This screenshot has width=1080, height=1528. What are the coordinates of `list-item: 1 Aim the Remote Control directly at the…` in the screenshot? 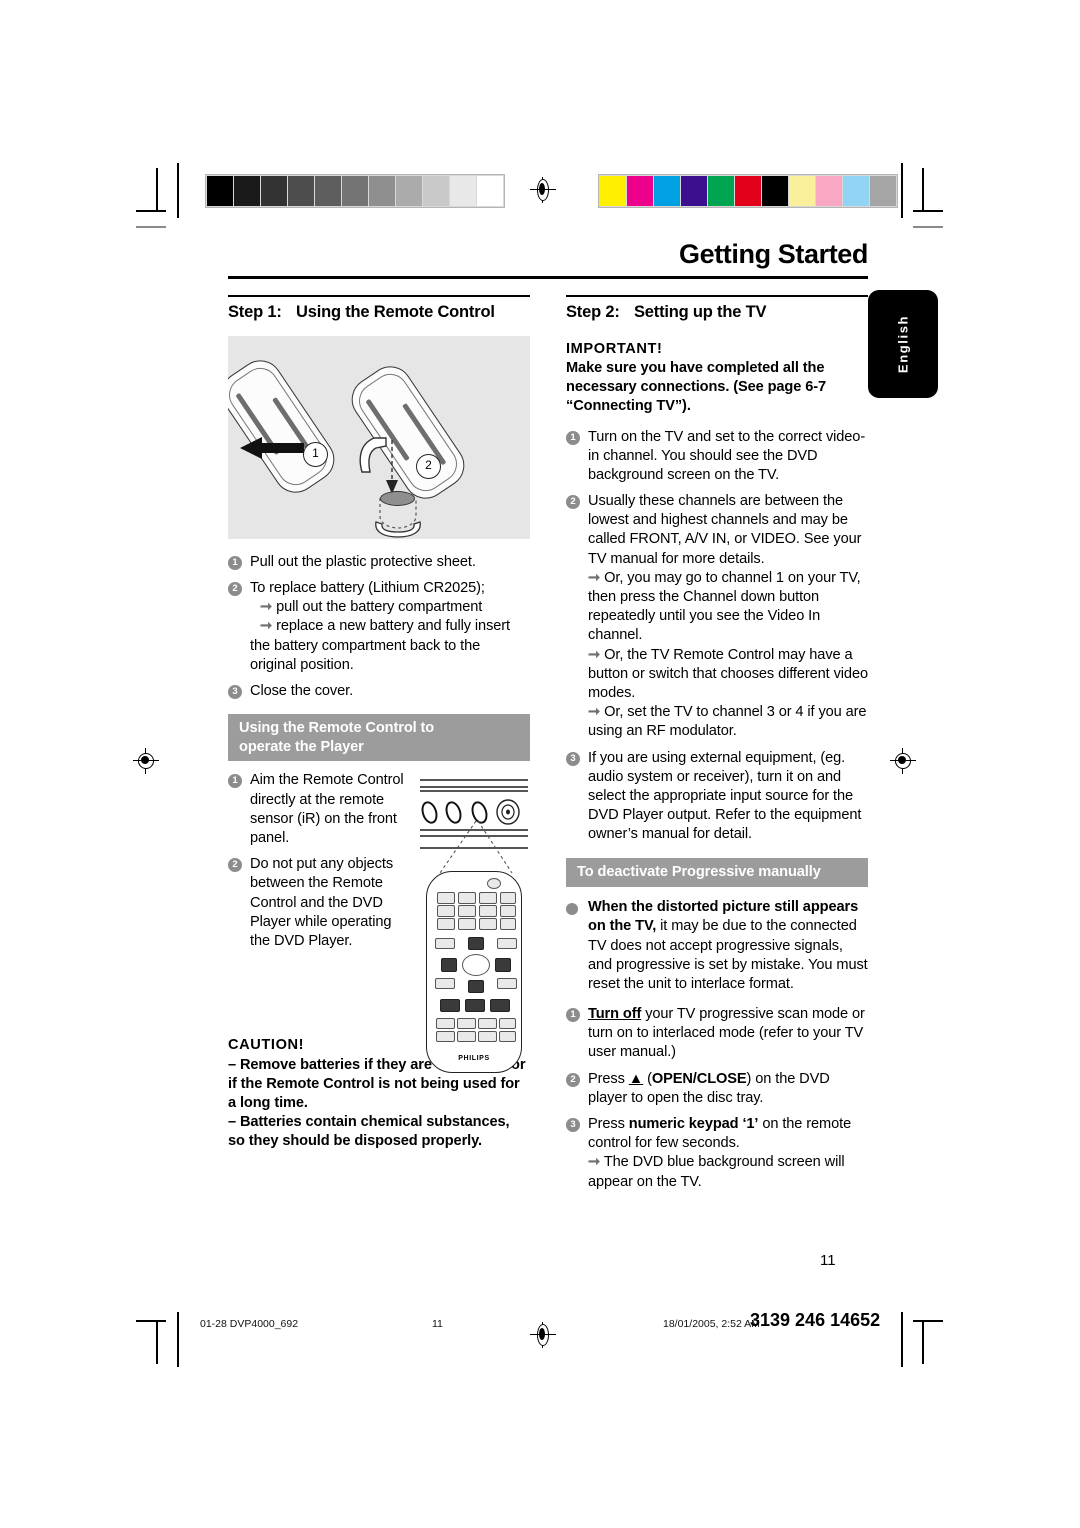 It's located at (318, 809).